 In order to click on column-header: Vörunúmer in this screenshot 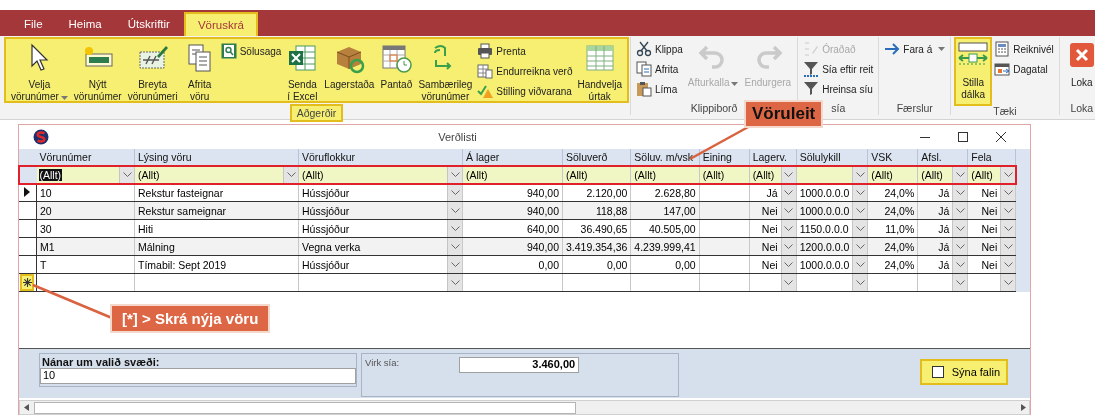, I will do `click(85, 157)`.